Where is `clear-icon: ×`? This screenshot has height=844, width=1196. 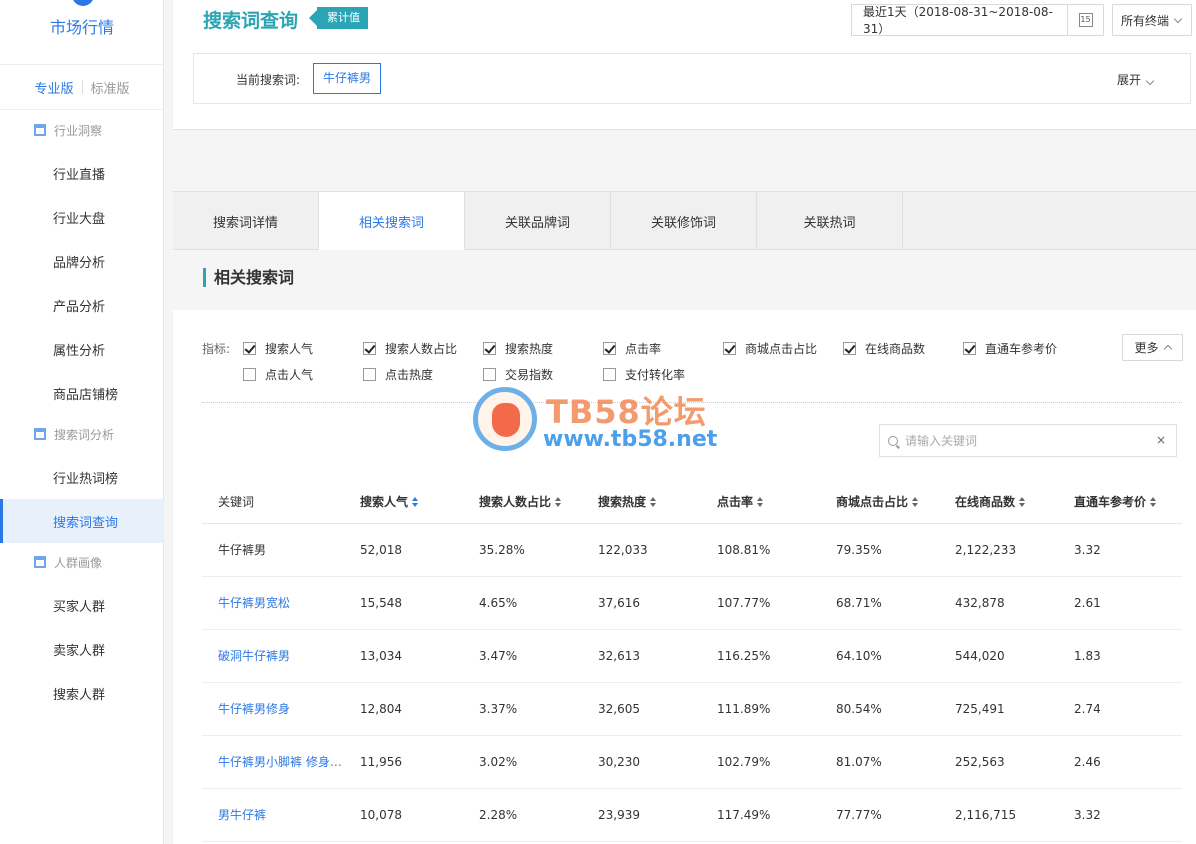
clear-icon: × is located at coordinates (1161, 440).